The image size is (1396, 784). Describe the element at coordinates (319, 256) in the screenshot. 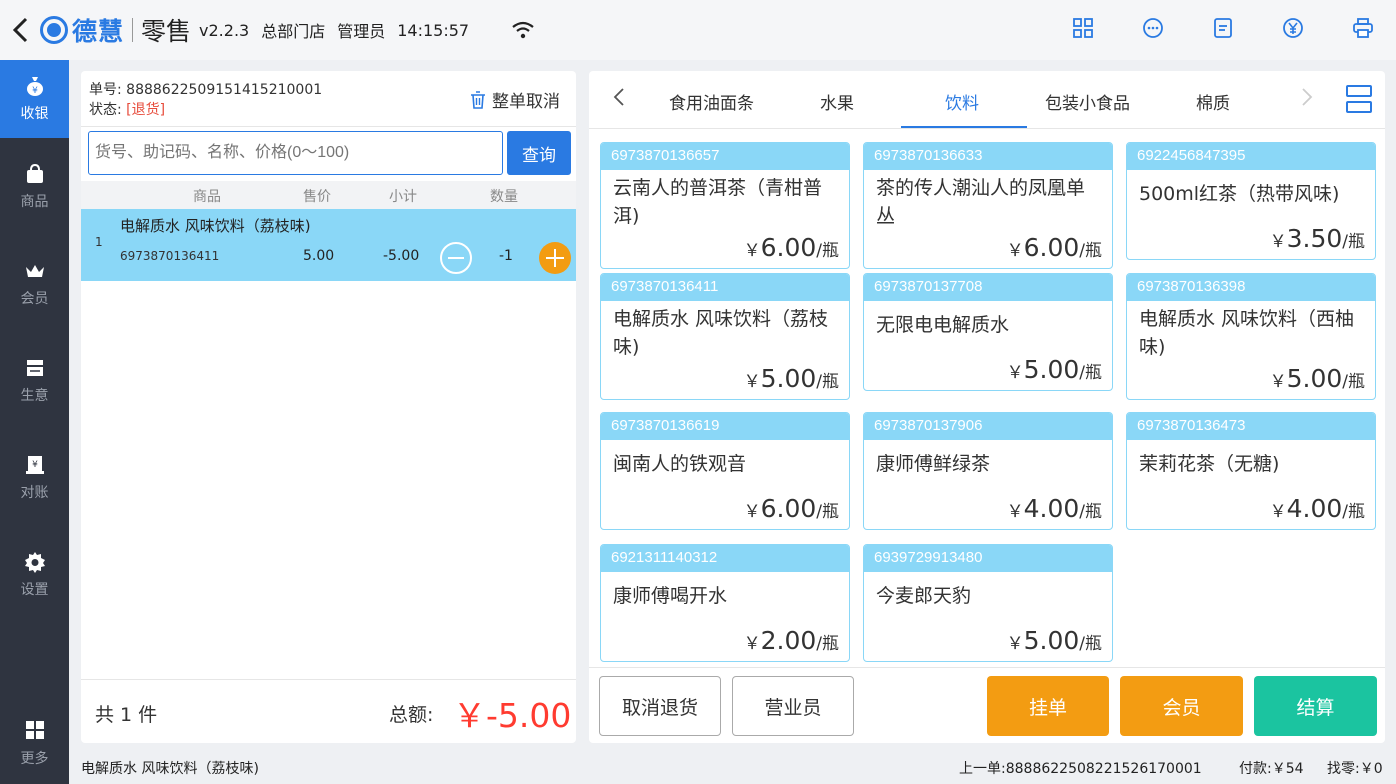

I see `row-price: 5.00` at that location.